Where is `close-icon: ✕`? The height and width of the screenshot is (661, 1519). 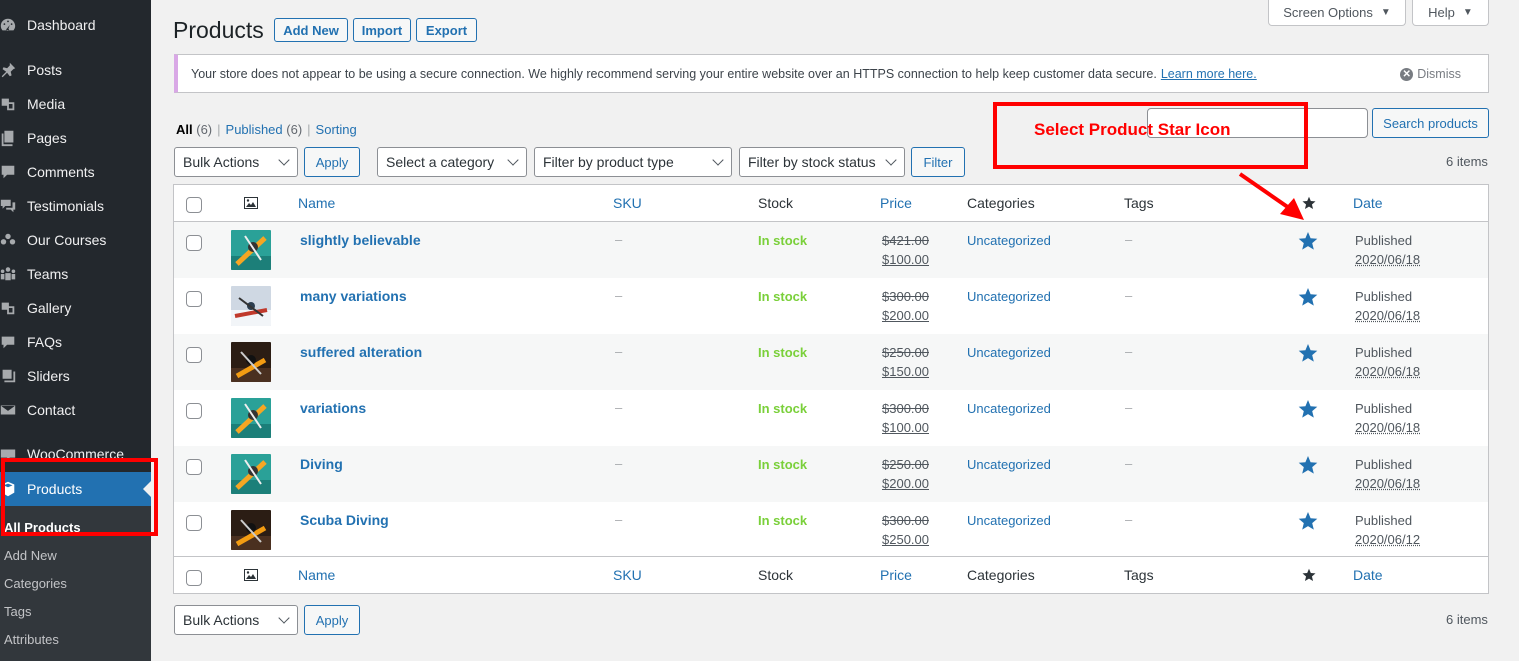 close-icon: ✕ is located at coordinates (1407, 74).